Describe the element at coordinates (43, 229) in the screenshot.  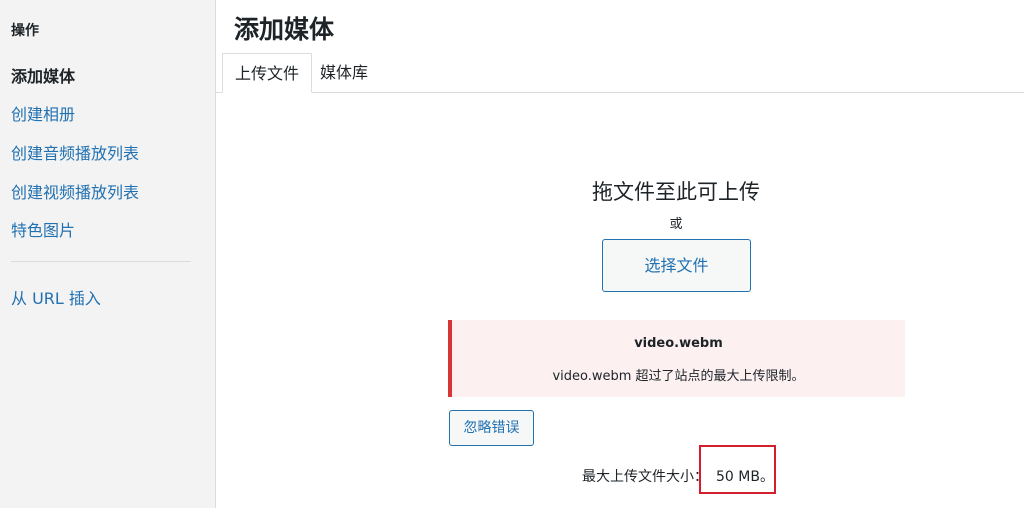
I see `sidebar-item-featured-image: 特色图片` at that location.